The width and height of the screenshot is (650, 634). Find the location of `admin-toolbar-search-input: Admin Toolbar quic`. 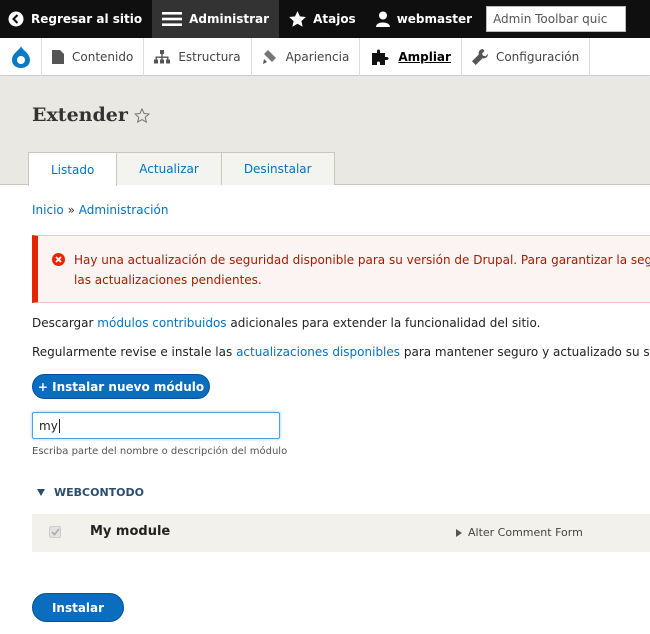

admin-toolbar-search-input: Admin Toolbar quic is located at coordinates (556, 19).